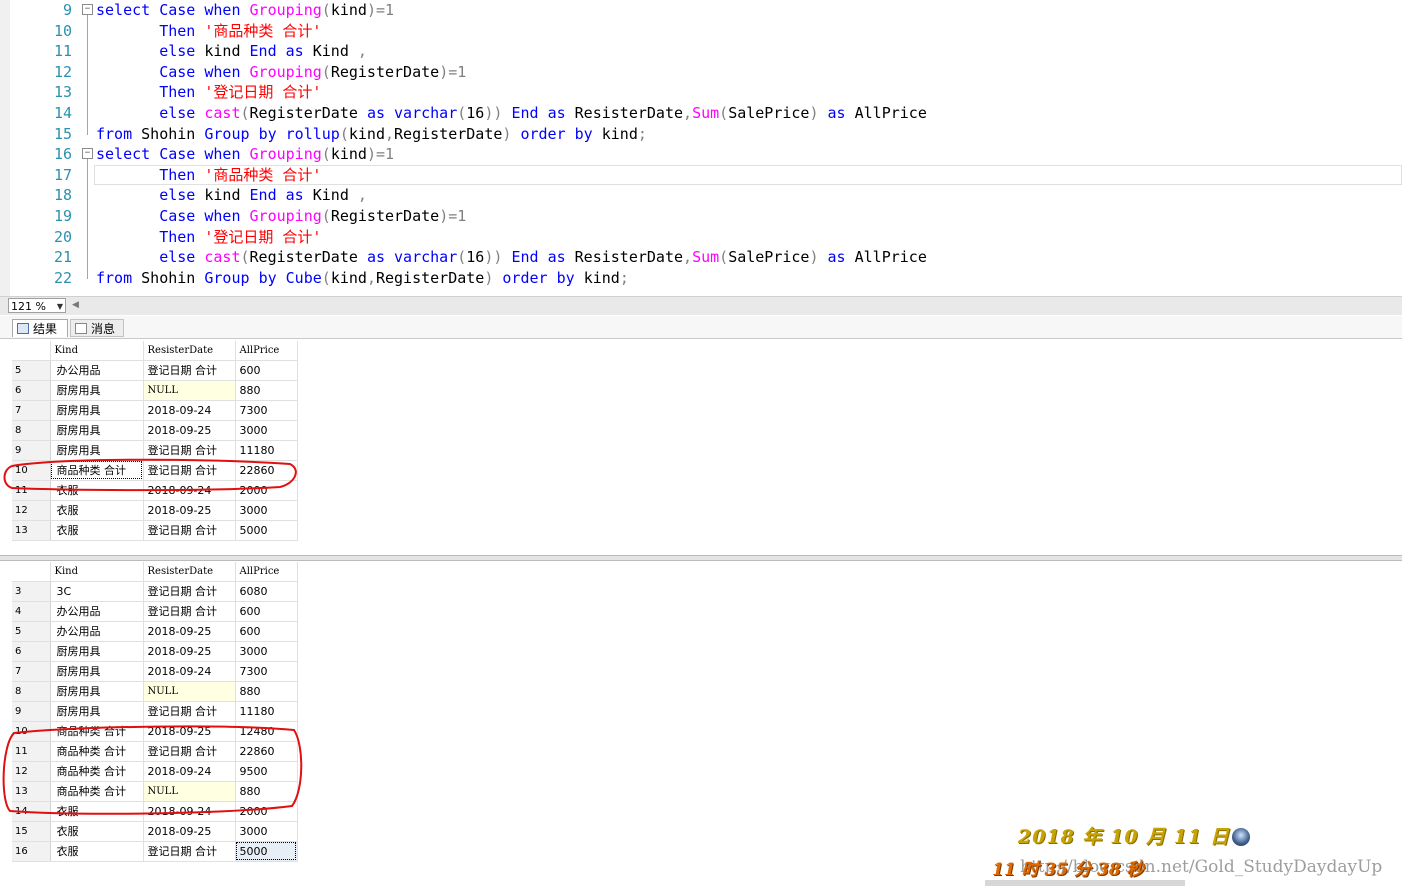 Image resolution: width=1402 pixels, height=886 pixels. Describe the element at coordinates (31, 831) in the screenshot. I see `row-number: 15` at that location.